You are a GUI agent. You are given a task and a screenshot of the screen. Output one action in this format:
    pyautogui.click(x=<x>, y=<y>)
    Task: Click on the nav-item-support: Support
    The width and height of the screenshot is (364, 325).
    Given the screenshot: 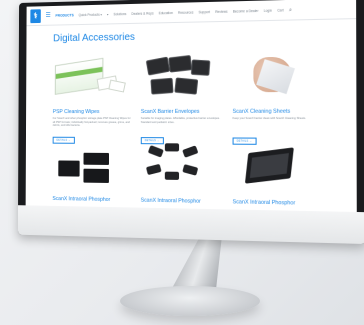 What is the action you would take?
    pyautogui.click(x=204, y=12)
    